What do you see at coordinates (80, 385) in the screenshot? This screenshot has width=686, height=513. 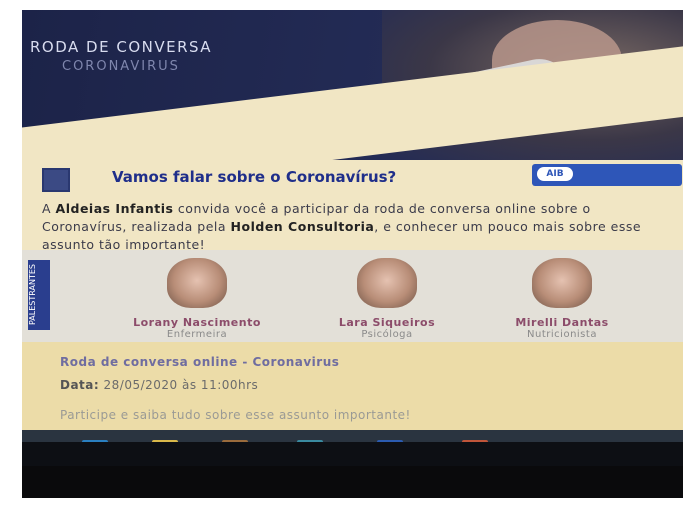 I see `event-date-label: Data:` at bounding box center [80, 385].